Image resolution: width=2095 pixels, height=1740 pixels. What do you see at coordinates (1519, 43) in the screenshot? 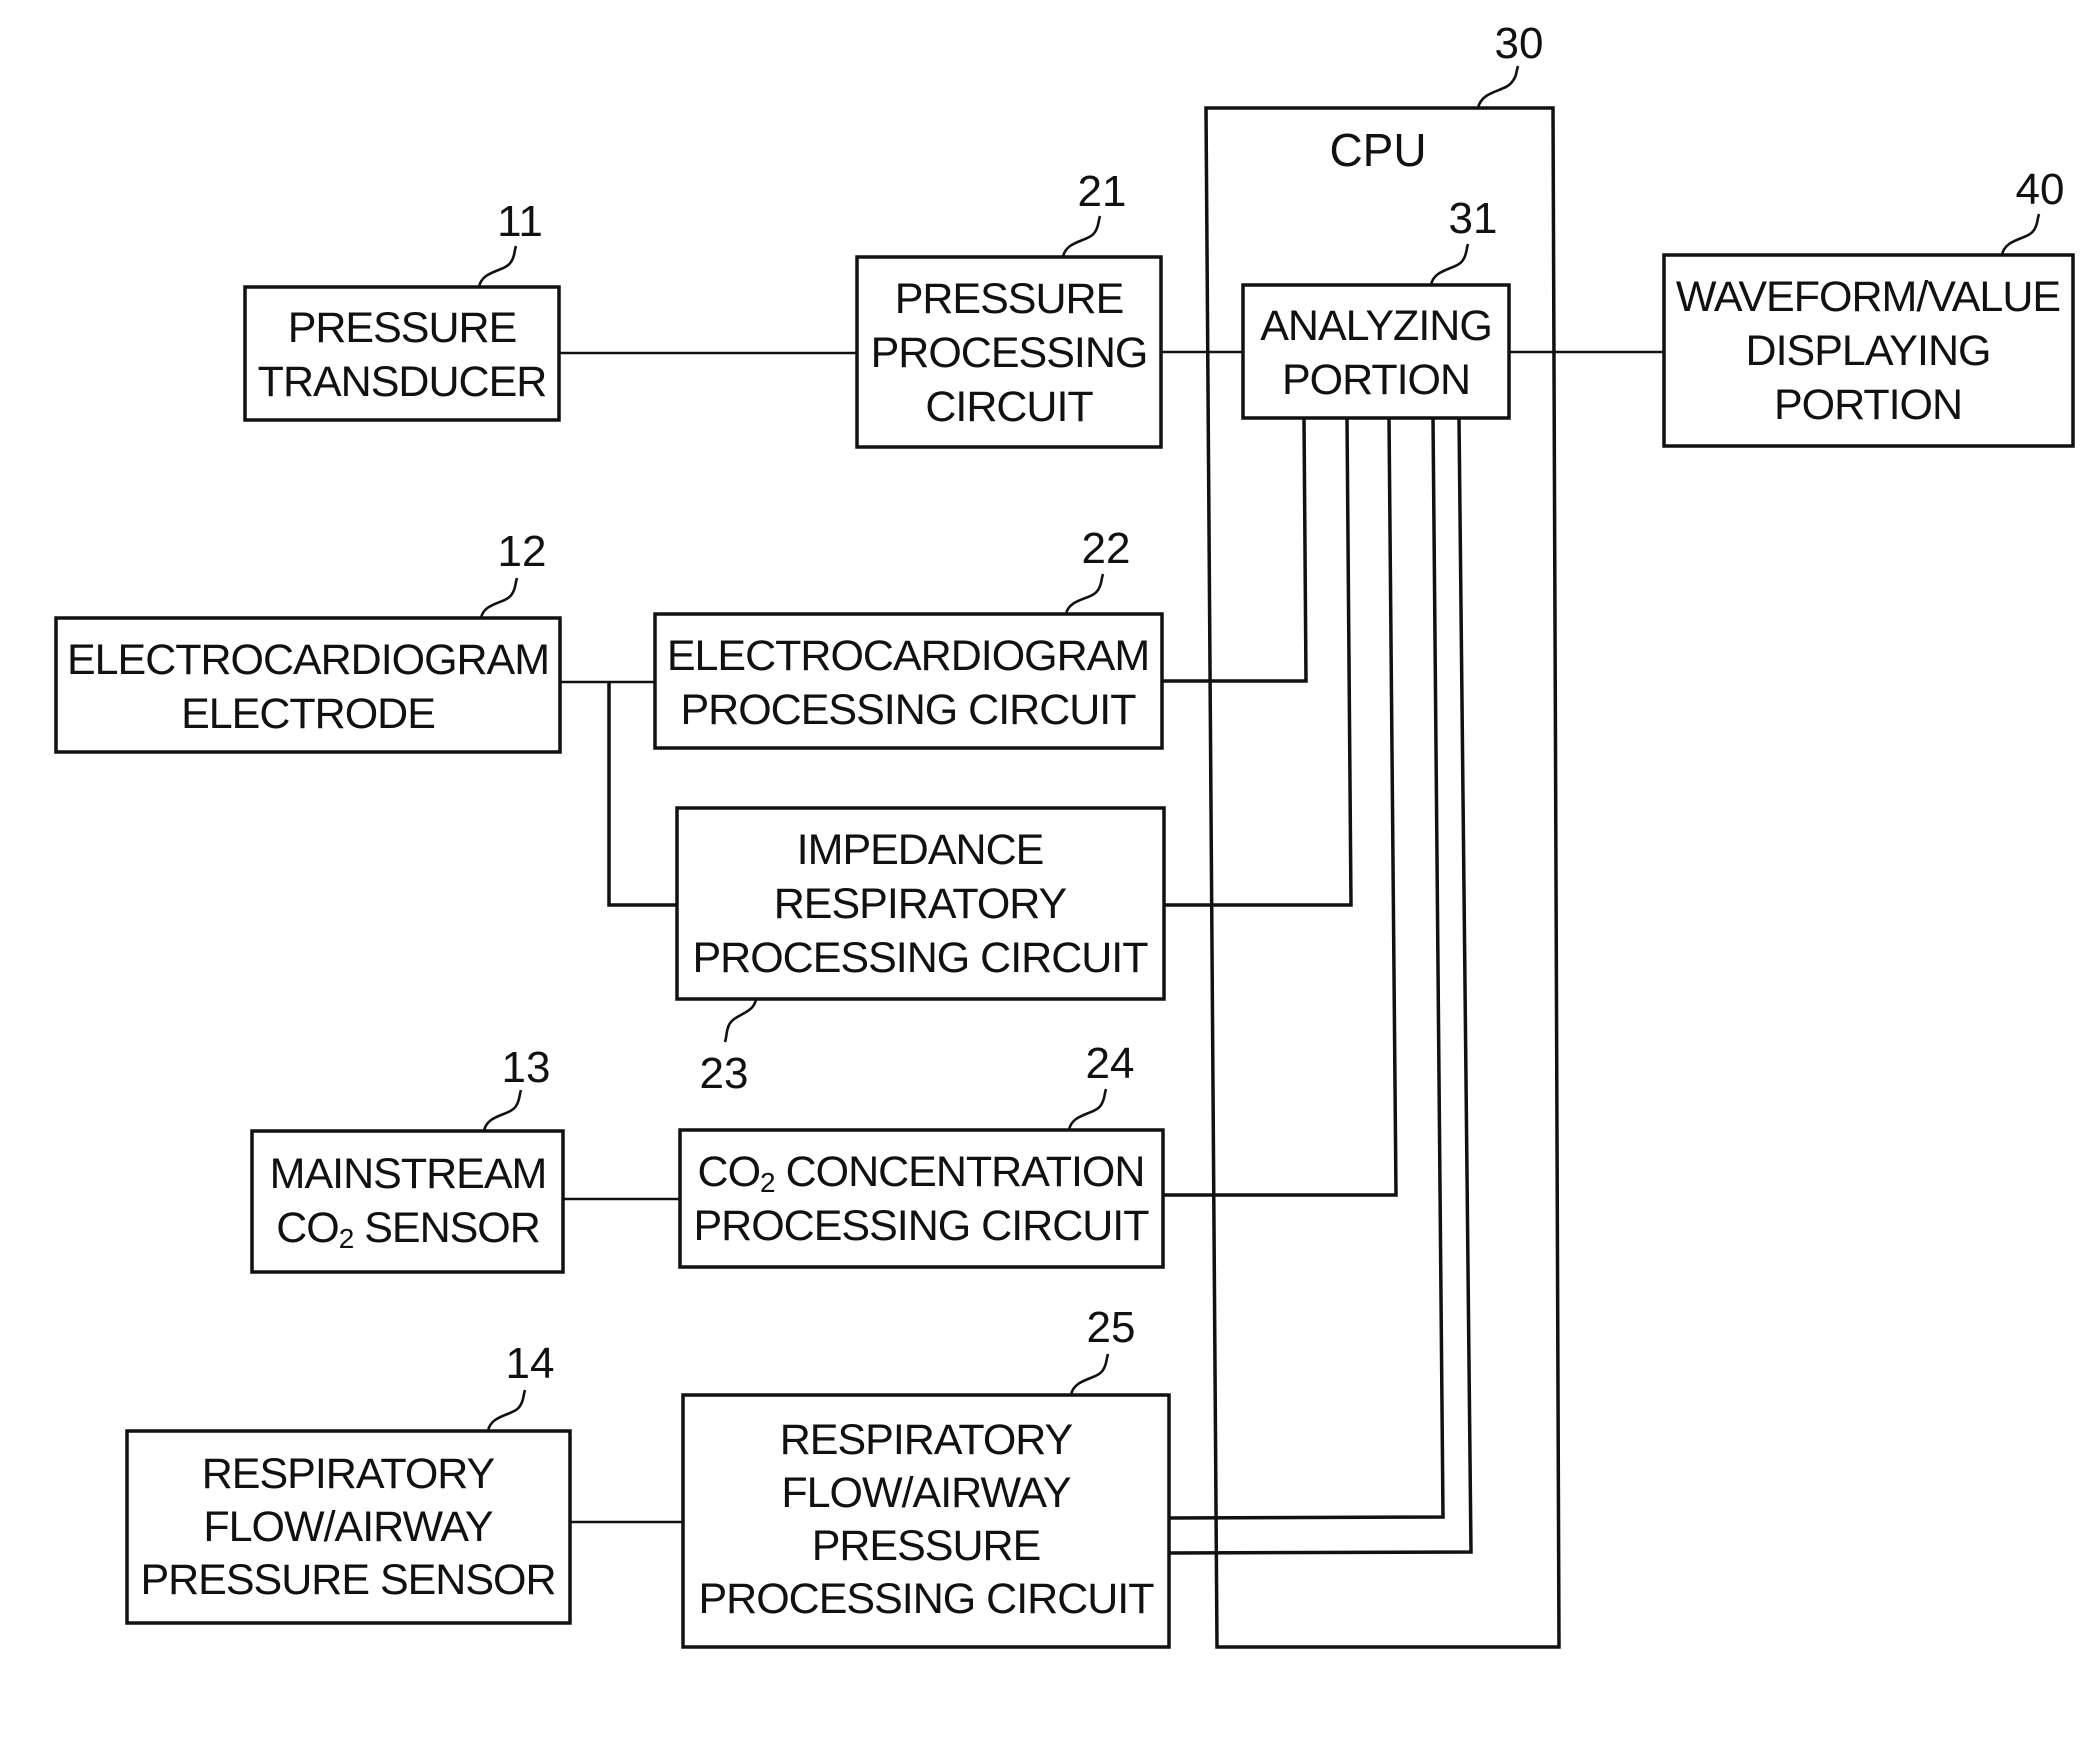
I see `ref-label-30: 30` at bounding box center [1519, 43].